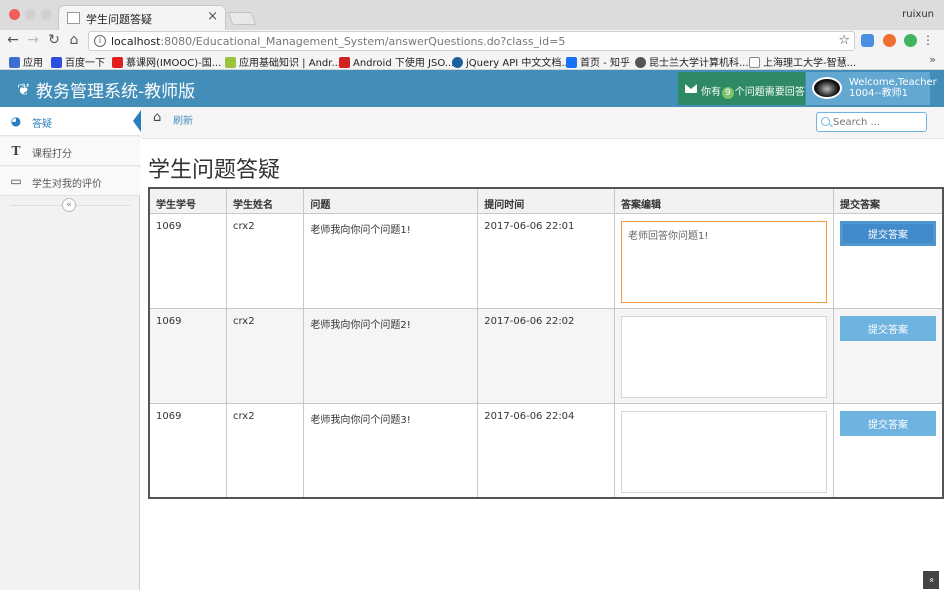  I want to click on column-header: 答案编辑, so click(723, 200).